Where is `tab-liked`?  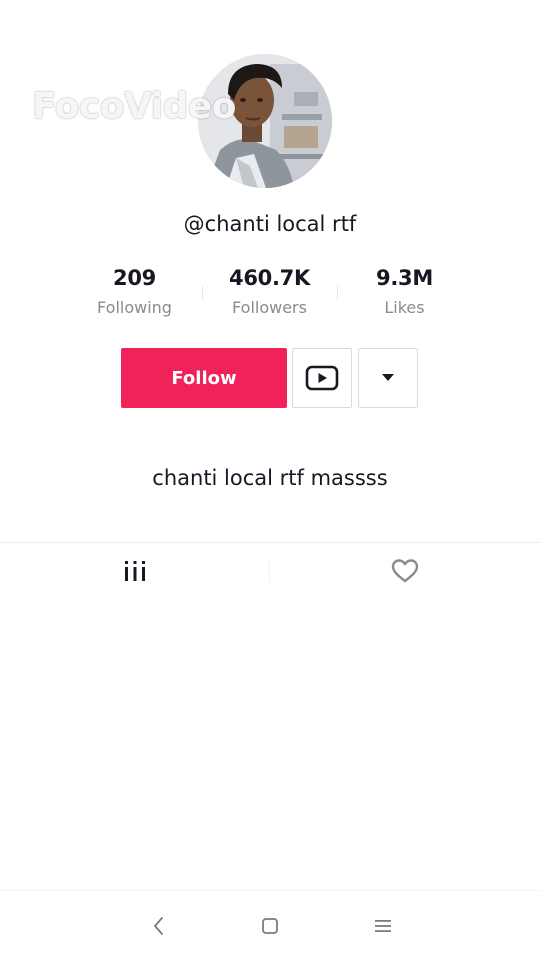
tab-liked is located at coordinates (405, 571).